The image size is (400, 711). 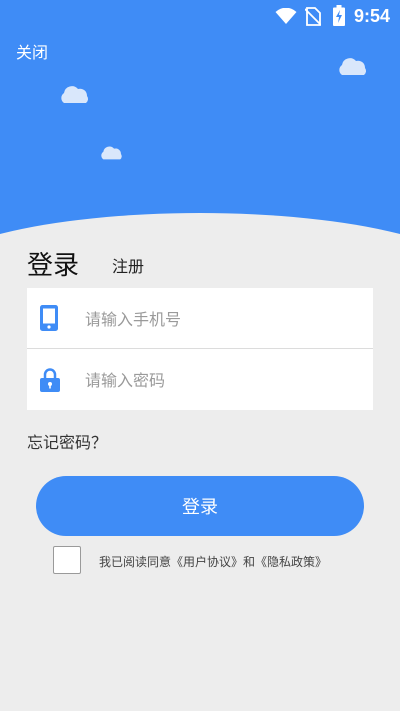 What do you see at coordinates (286, 16) in the screenshot?
I see `wifi-icon` at bounding box center [286, 16].